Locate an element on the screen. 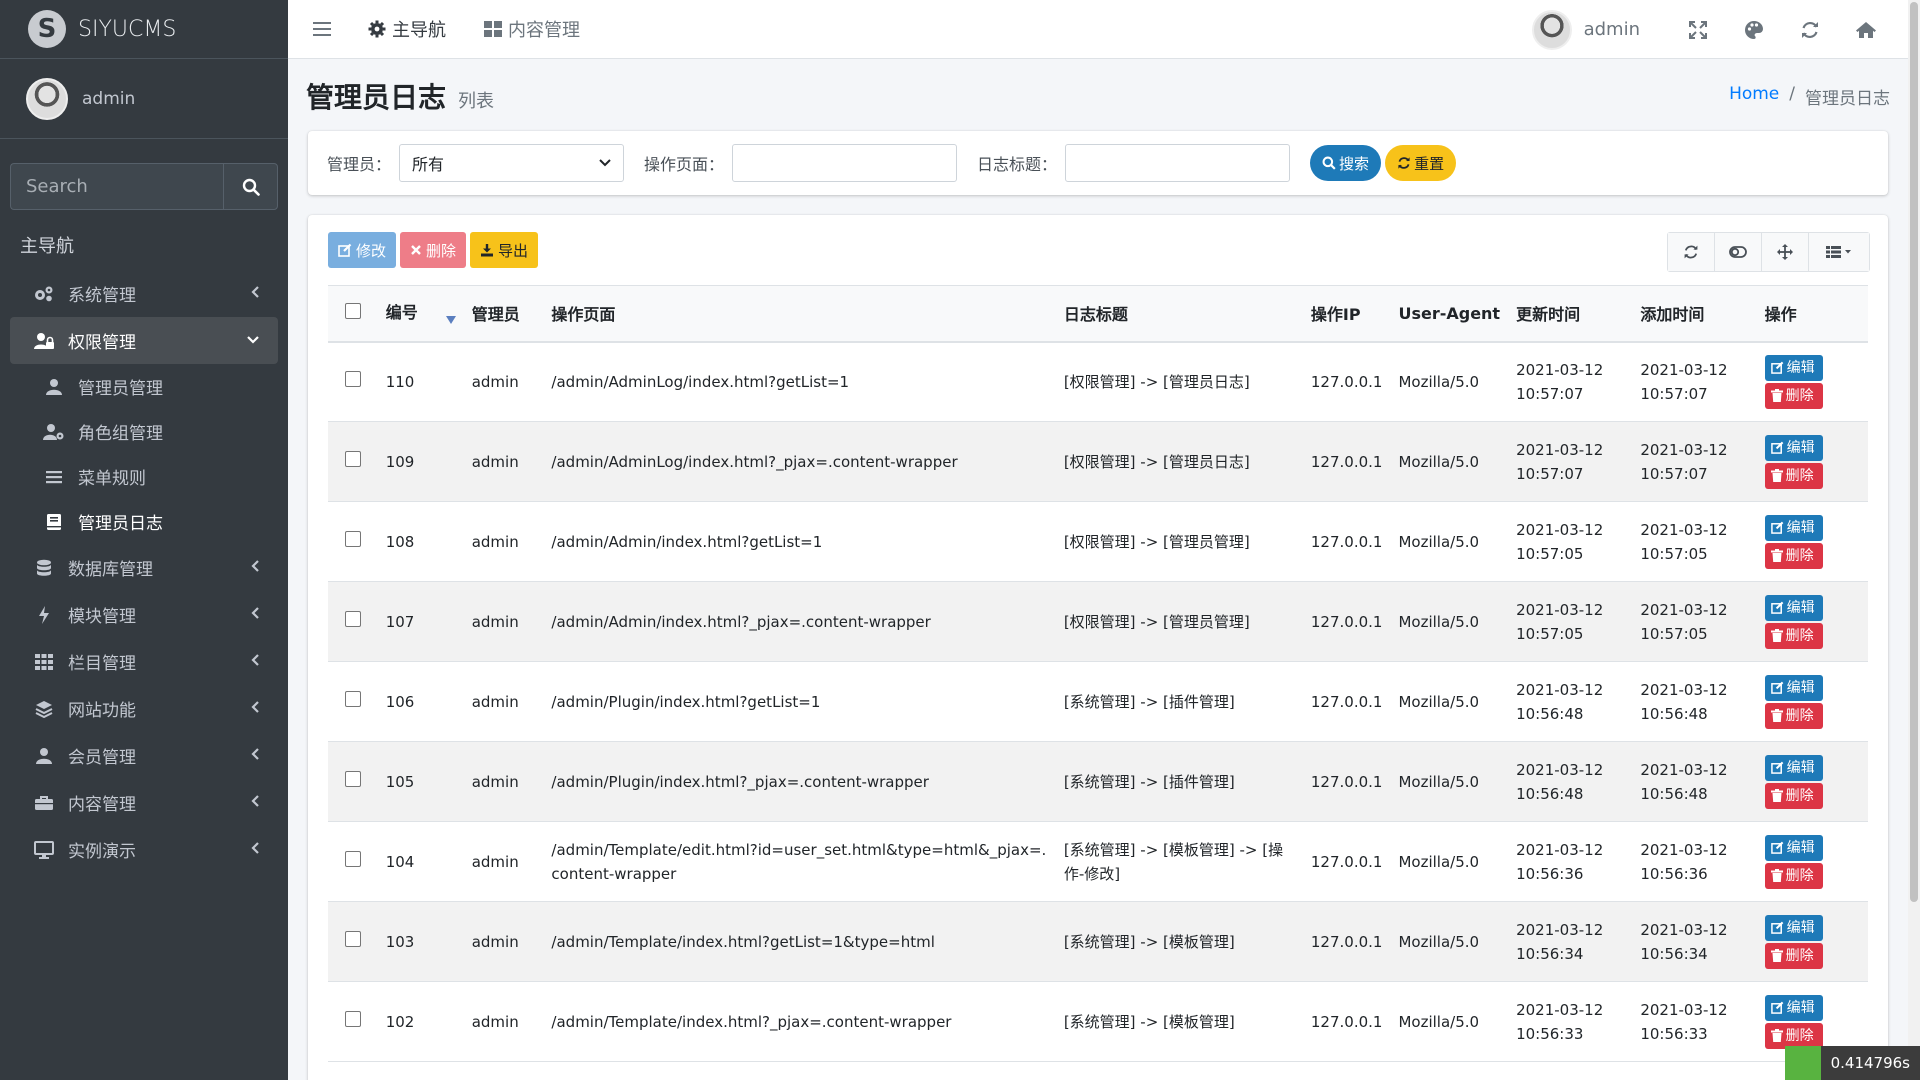 The height and width of the screenshot is (1080, 1920). updated-time: 10:56:34 is located at coordinates (1550, 953).